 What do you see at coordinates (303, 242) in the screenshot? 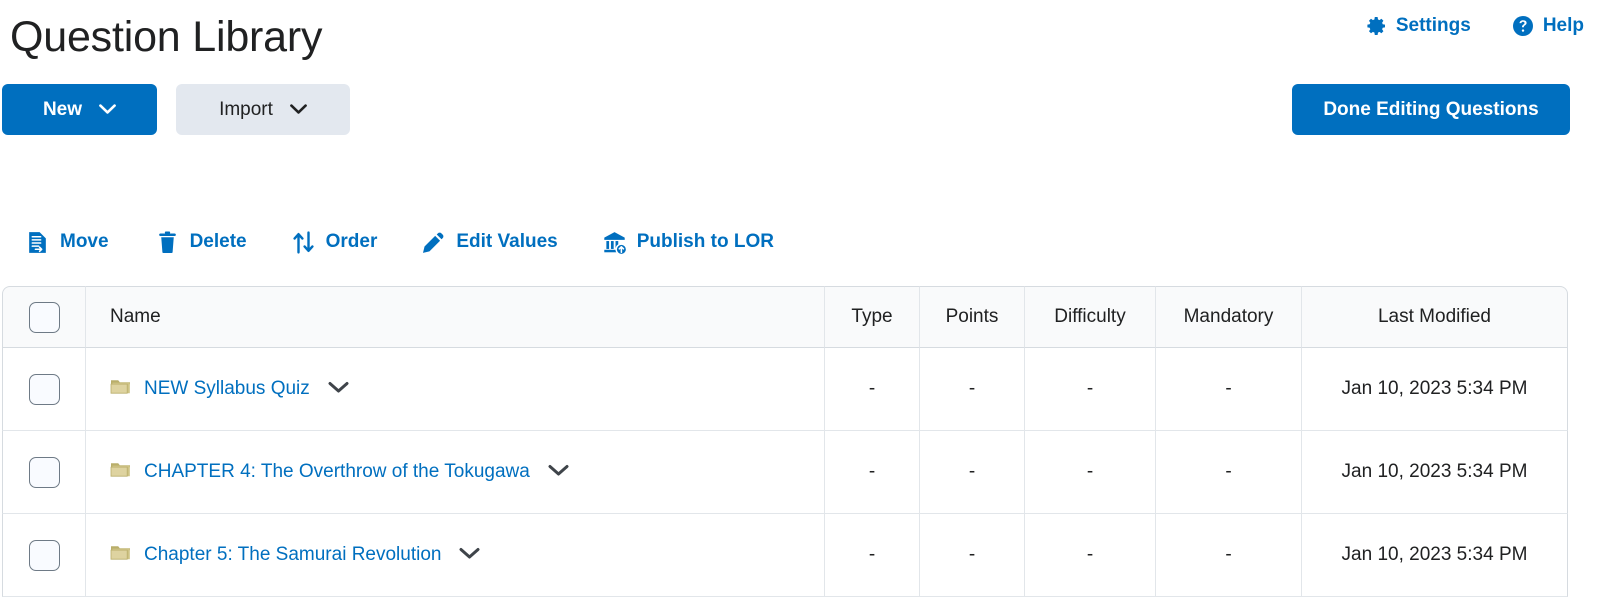
I see `sort-arrows-icon` at bounding box center [303, 242].